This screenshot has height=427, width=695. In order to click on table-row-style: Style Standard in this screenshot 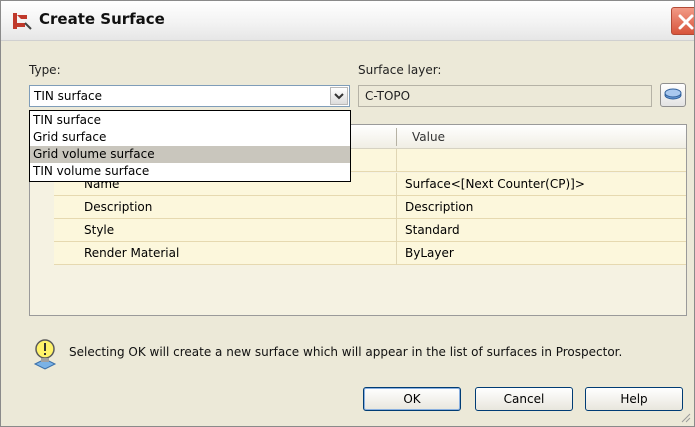, I will do `click(370, 230)`.